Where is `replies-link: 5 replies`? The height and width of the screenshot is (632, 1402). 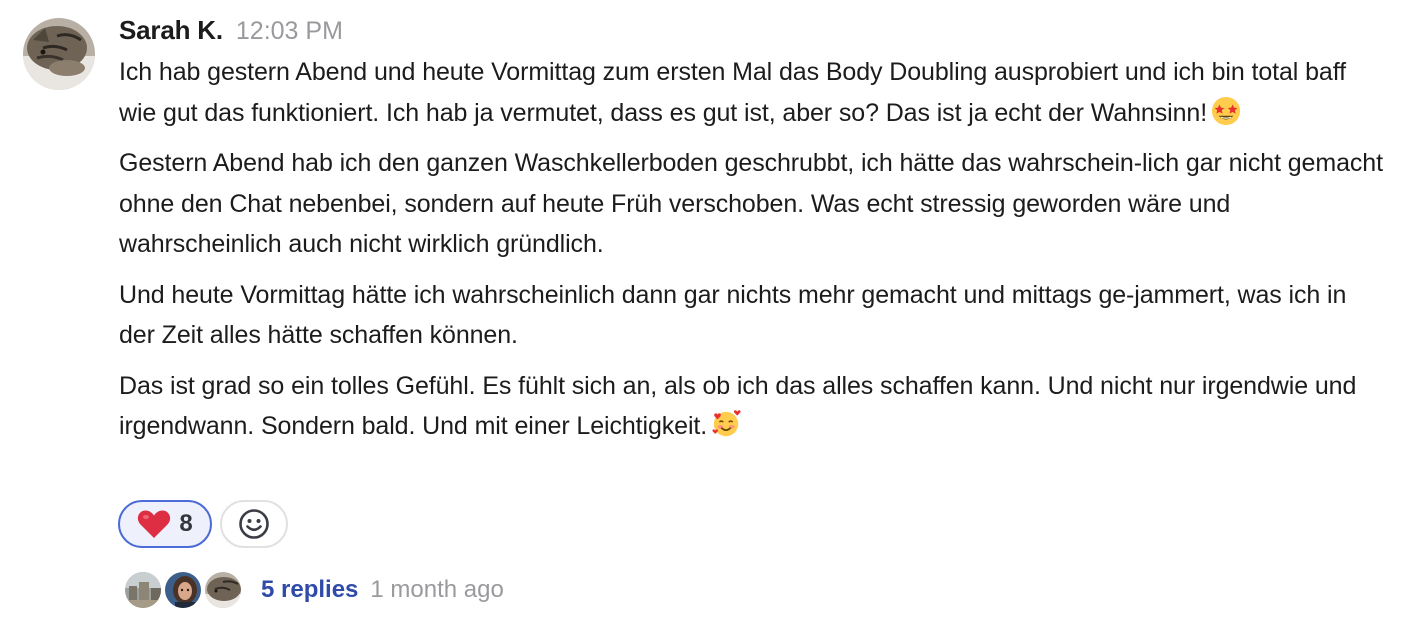 replies-link: 5 replies is located at coordinates (309, 590).